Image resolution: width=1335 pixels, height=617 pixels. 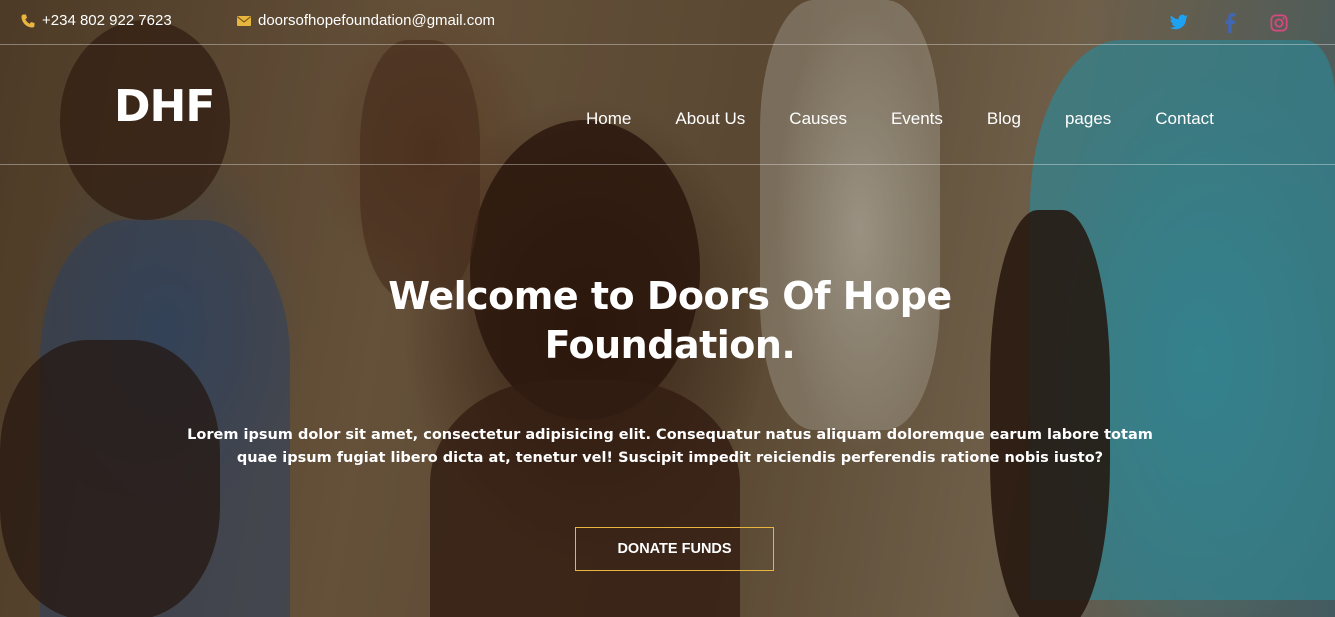 What do you see at coordinates (164, 107) in the screenshot?
I see `site-logo: DHF` at bounding box center [164, 107].